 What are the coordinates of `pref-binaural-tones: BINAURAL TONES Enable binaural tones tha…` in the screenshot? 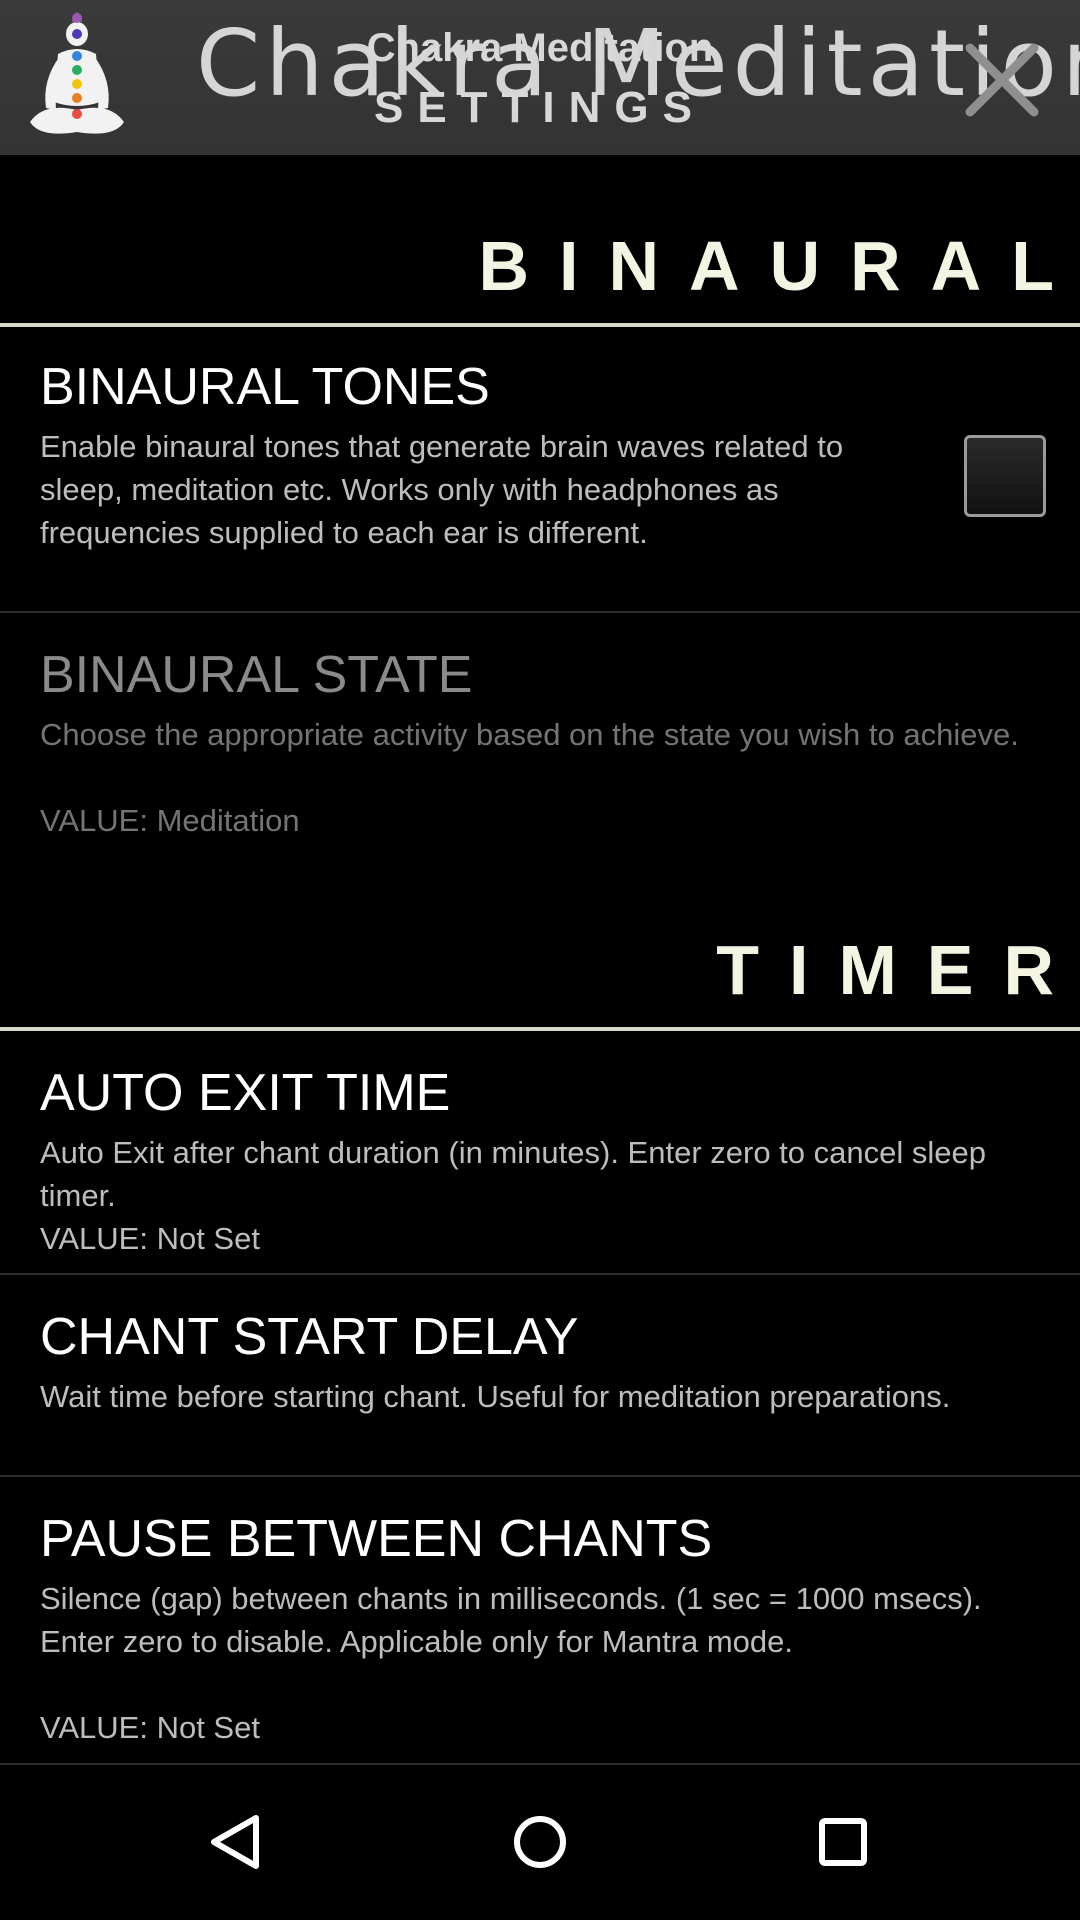 It's located at (540, 470).